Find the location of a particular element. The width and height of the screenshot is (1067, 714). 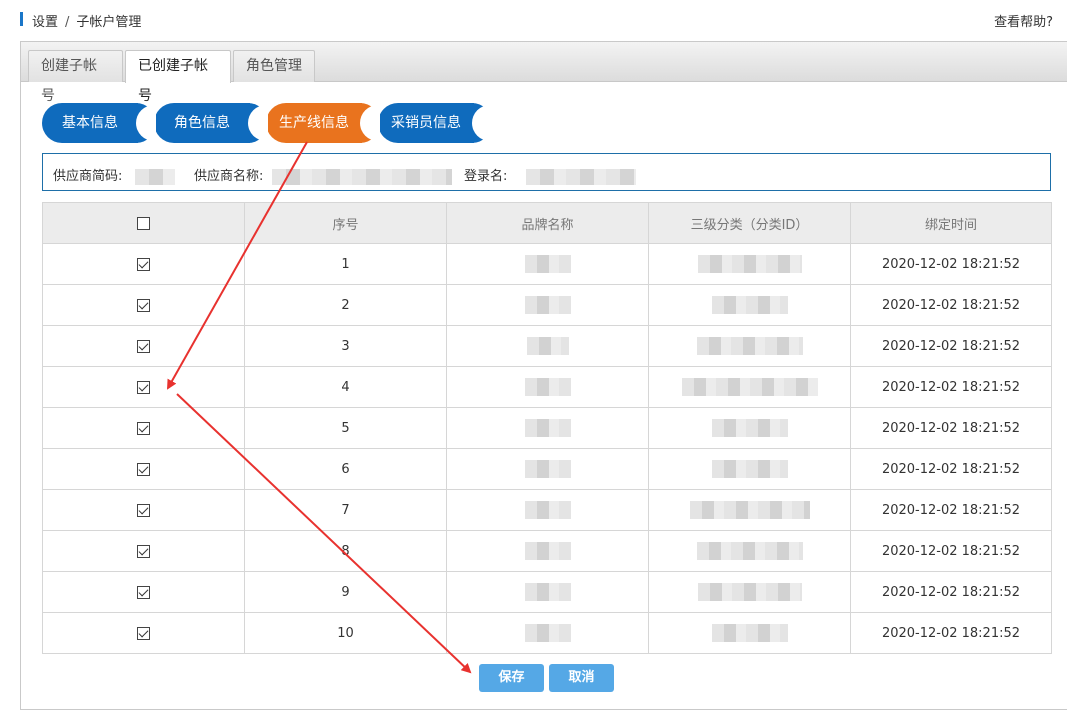

tab-created-subaccounts: 已创建子帐号 is located at coordinates (178, 77).